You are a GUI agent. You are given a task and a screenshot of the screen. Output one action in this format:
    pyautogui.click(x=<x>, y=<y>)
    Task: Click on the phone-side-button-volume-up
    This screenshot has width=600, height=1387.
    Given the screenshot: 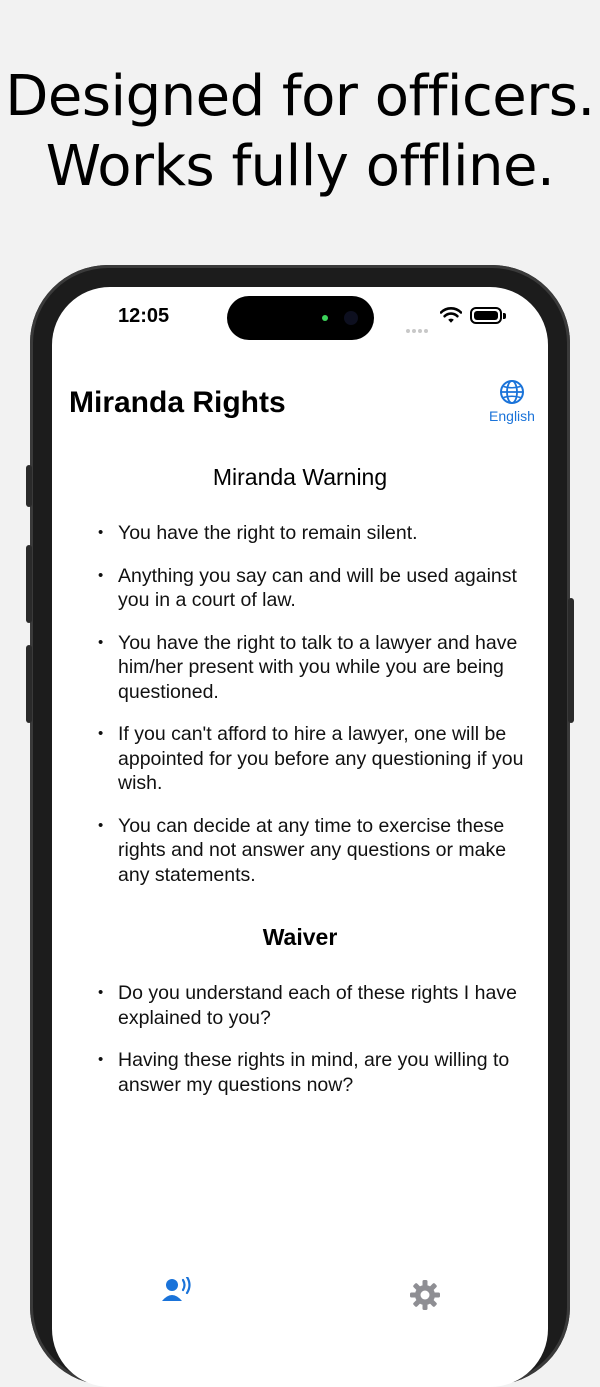 What is the action you would take?
    pyautogui.click(x=29, y=584)
    